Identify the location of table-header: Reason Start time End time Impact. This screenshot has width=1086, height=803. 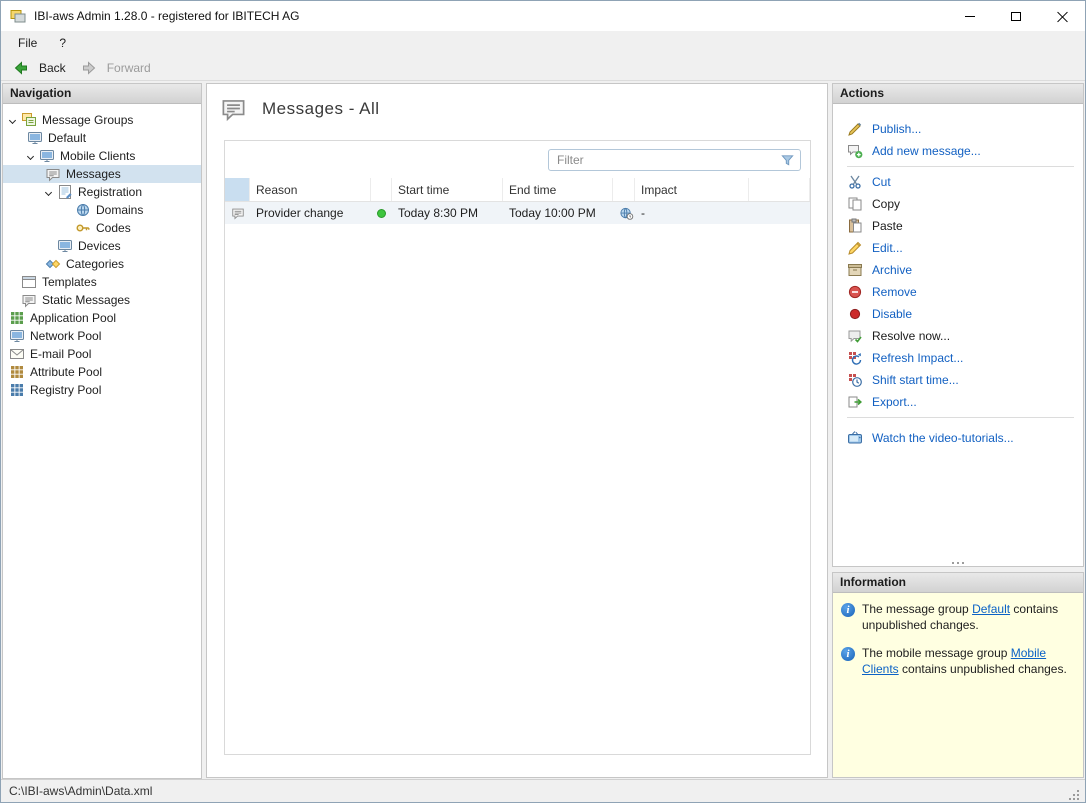
(517, 190).